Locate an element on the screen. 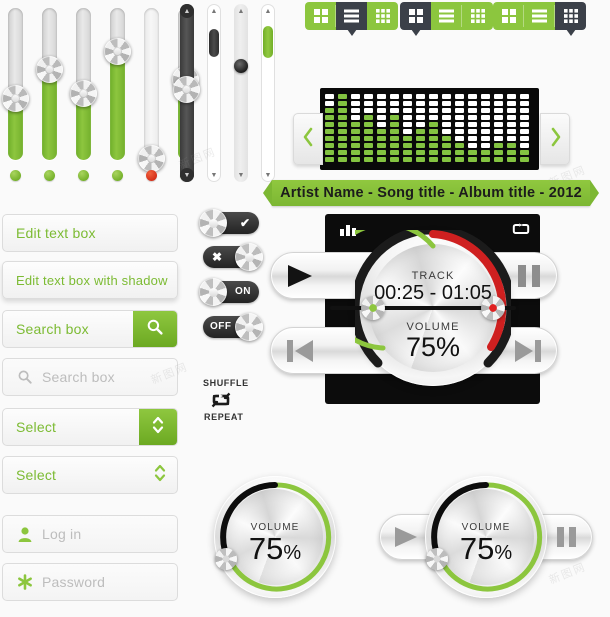 The width and height of the screenshot is (610, 617). select-filled-value: Select is located at coordinates (36, 427).